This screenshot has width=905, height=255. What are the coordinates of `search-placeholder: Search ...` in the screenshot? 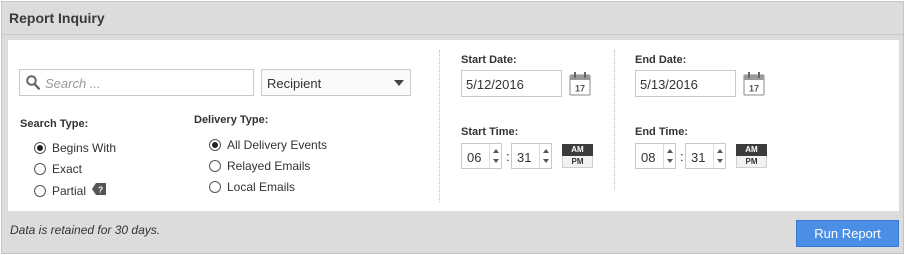 It's located at (73, 83).